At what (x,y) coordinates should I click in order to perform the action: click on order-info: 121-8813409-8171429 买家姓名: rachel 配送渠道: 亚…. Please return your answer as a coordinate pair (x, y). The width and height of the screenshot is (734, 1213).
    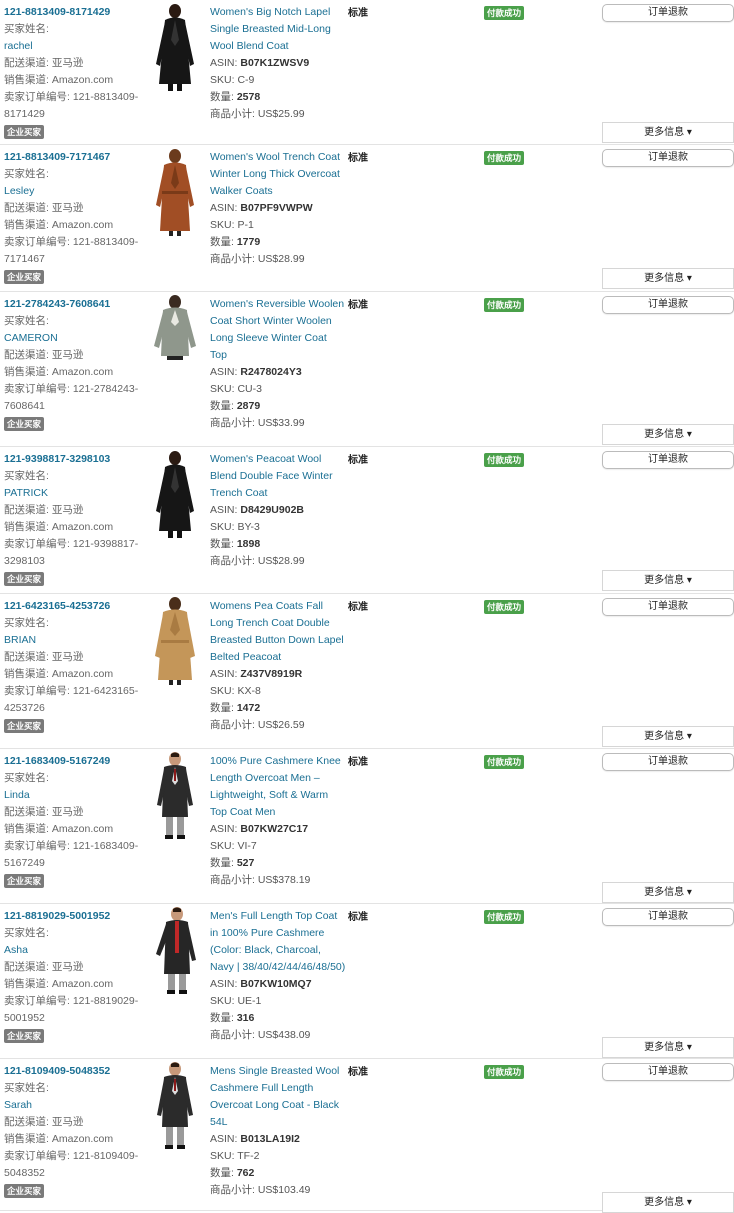
    Looking at the image, I should click on (74, 72).